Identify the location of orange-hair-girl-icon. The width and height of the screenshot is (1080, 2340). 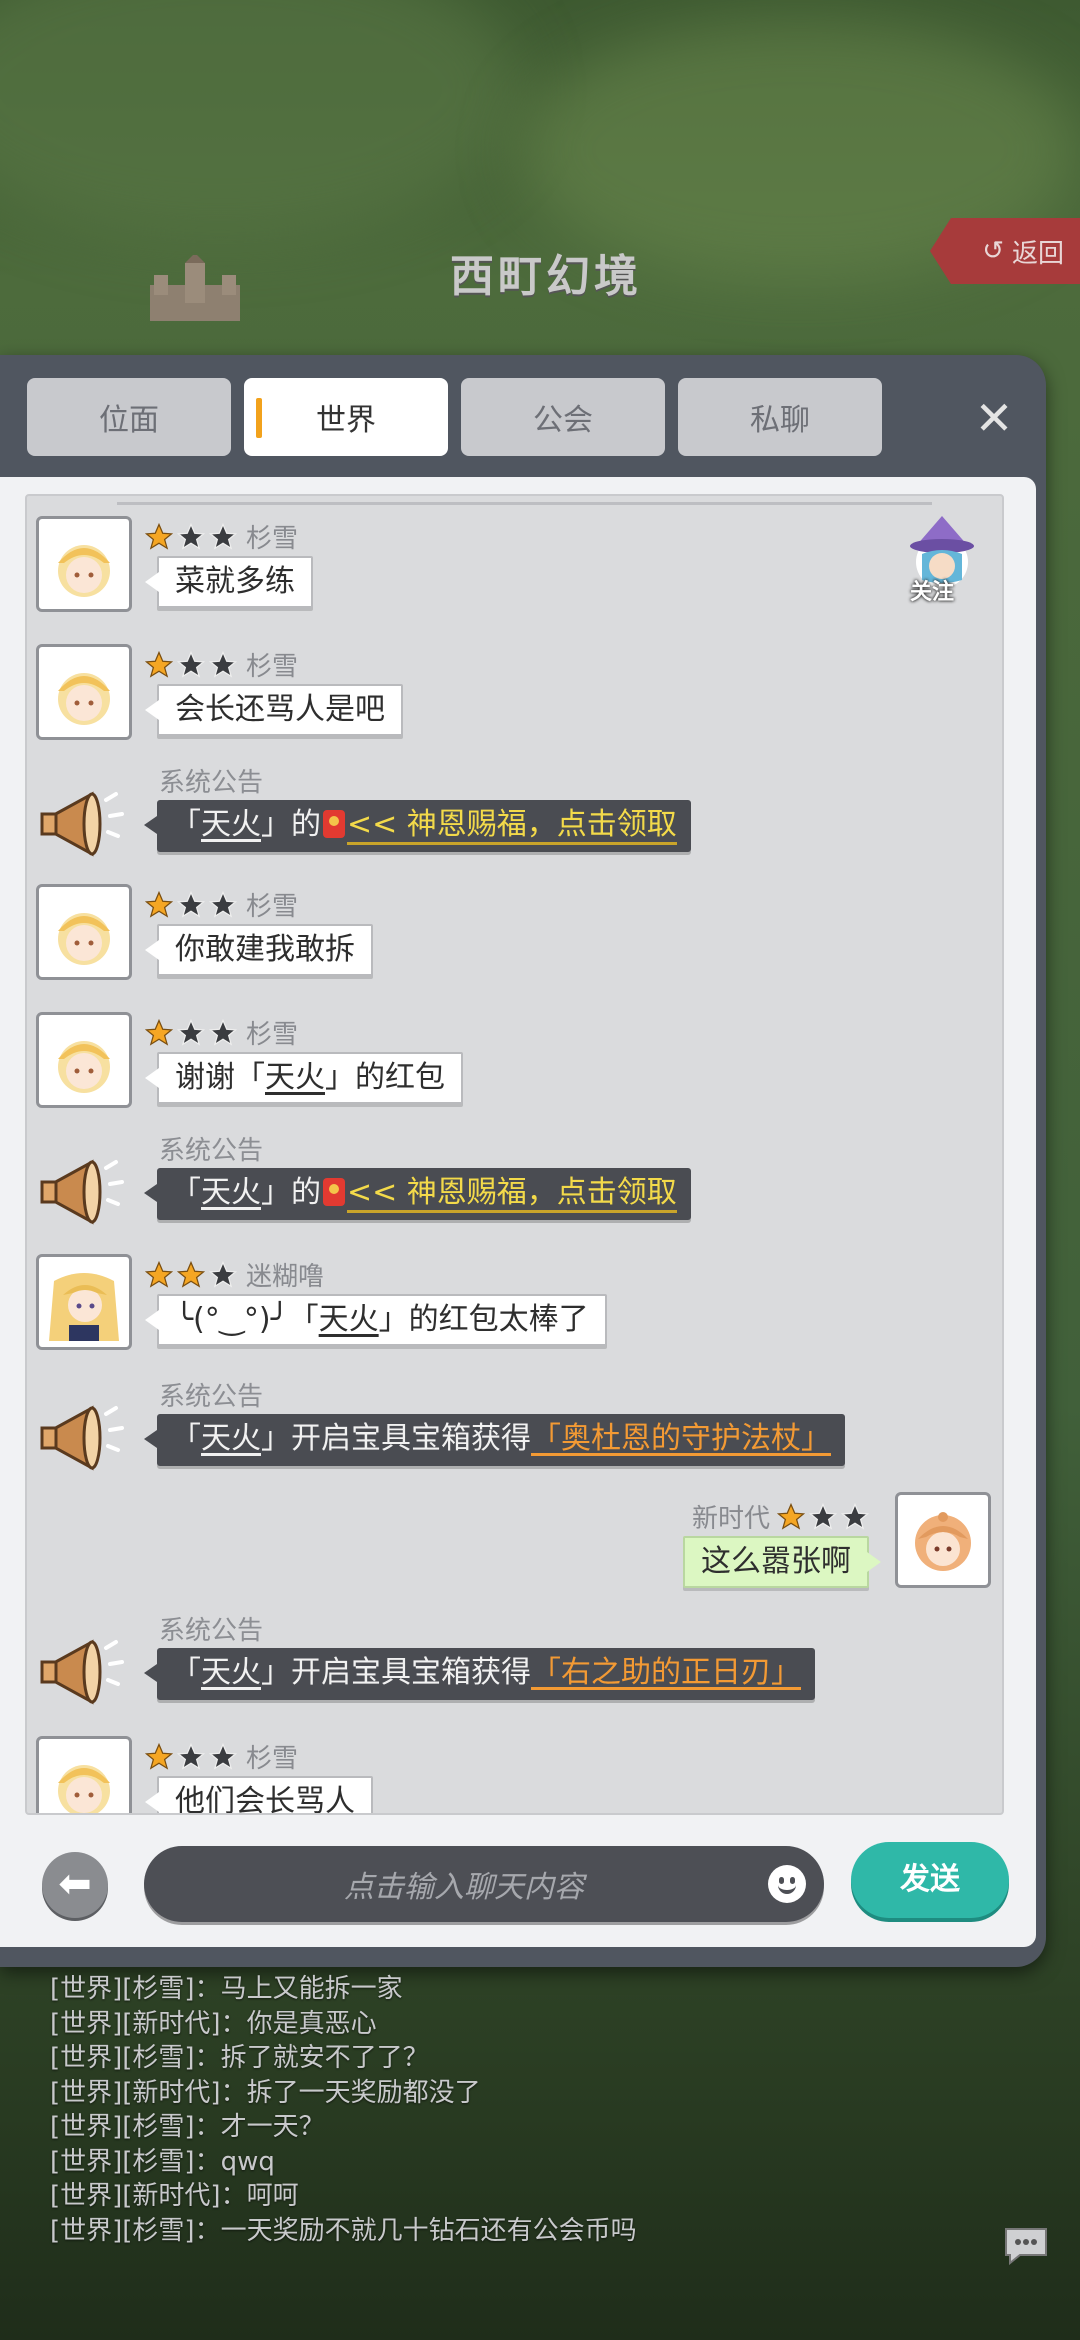
(943, 1541).